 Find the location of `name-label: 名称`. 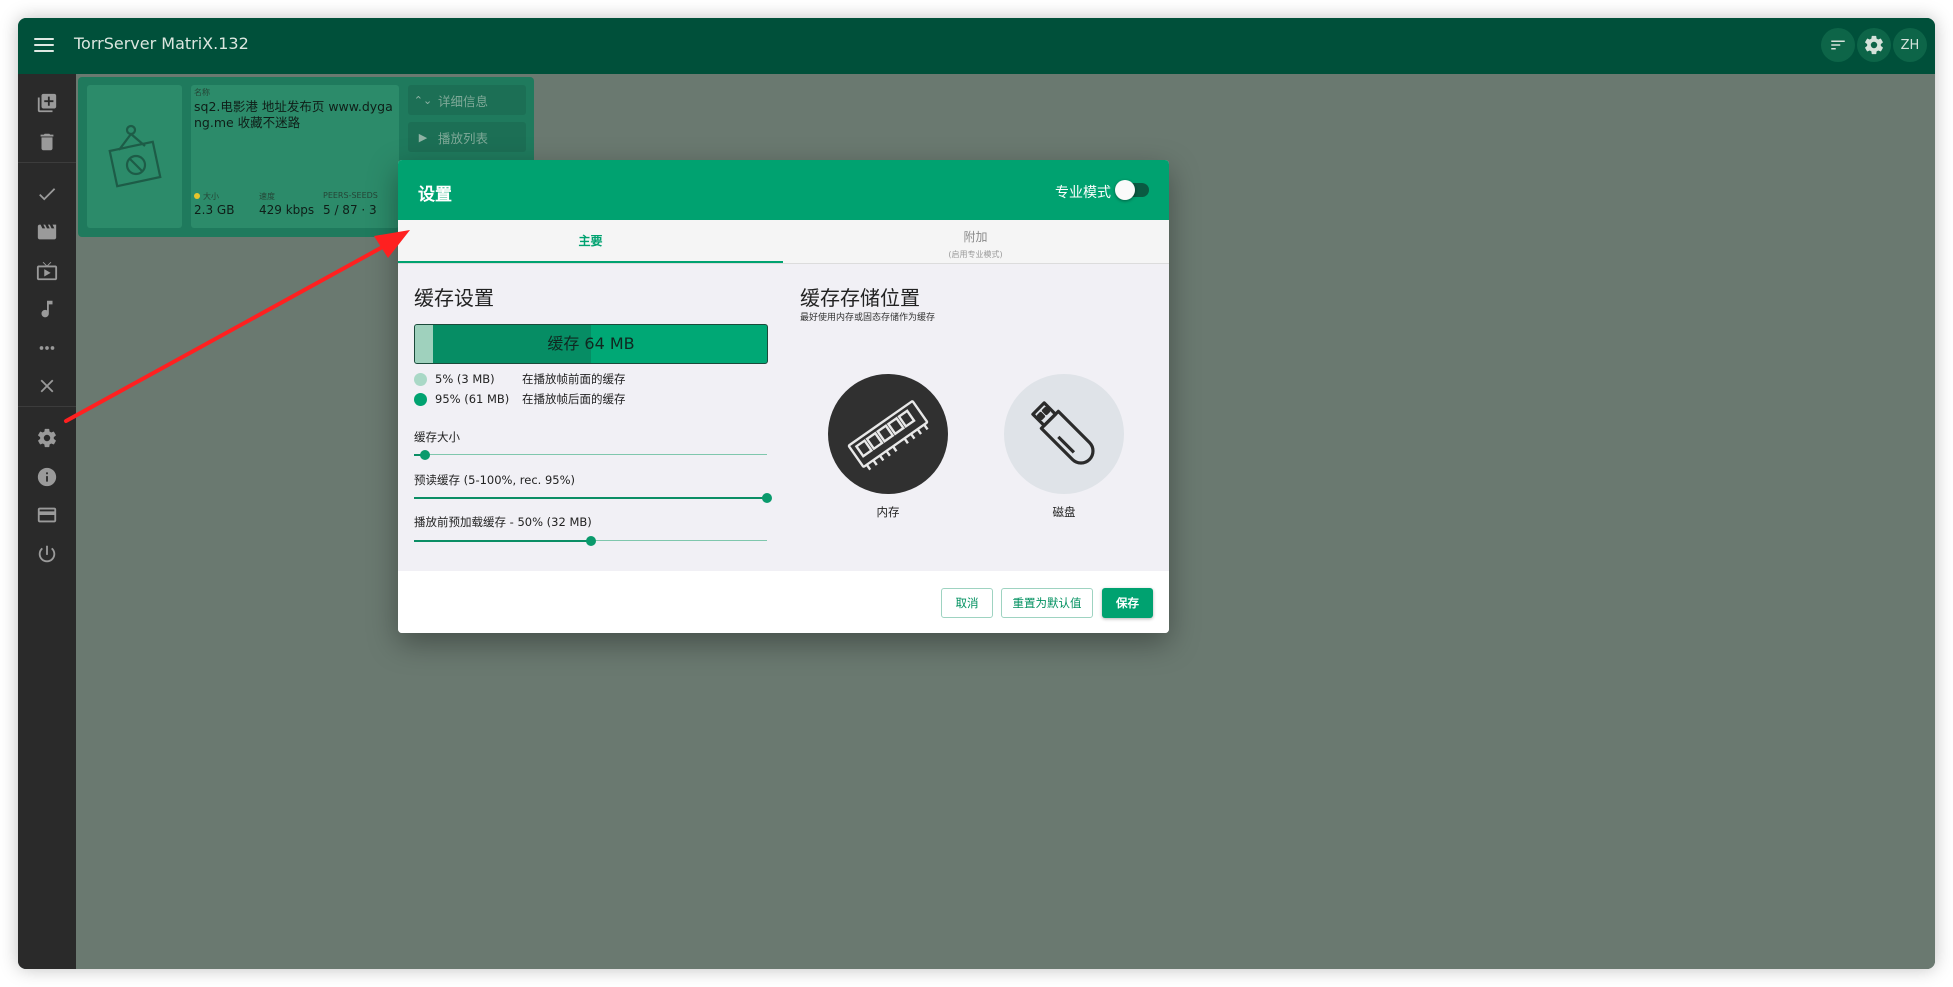

name-label: 名称 is located at coordinates (202, 92).